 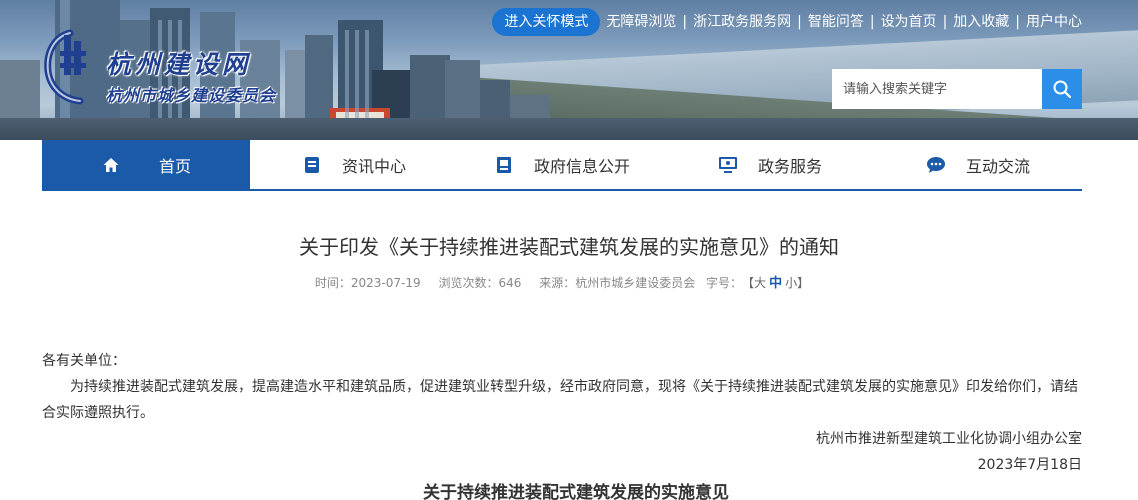 I want to click on font-size-large-button: 大, so click(x=760, y=283).